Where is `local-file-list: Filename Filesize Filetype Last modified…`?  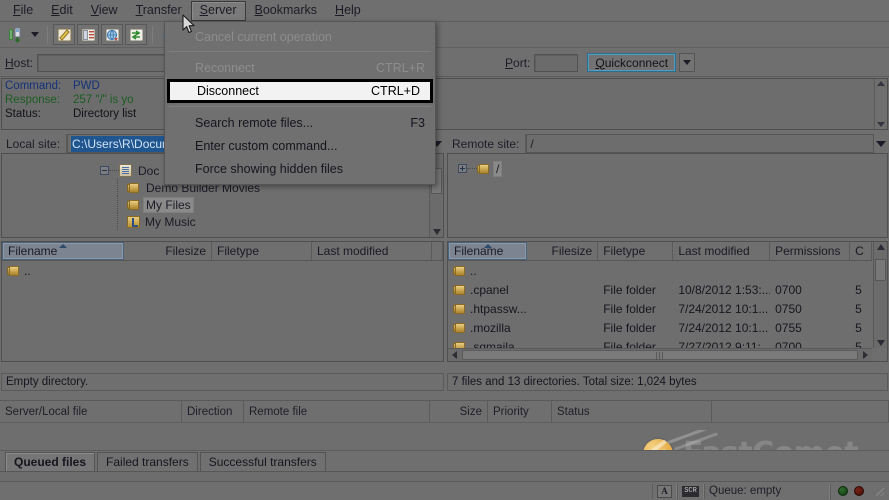 local-file-list: Filename Filesize Filetype Last modified… is located at coordinates (222, 301).